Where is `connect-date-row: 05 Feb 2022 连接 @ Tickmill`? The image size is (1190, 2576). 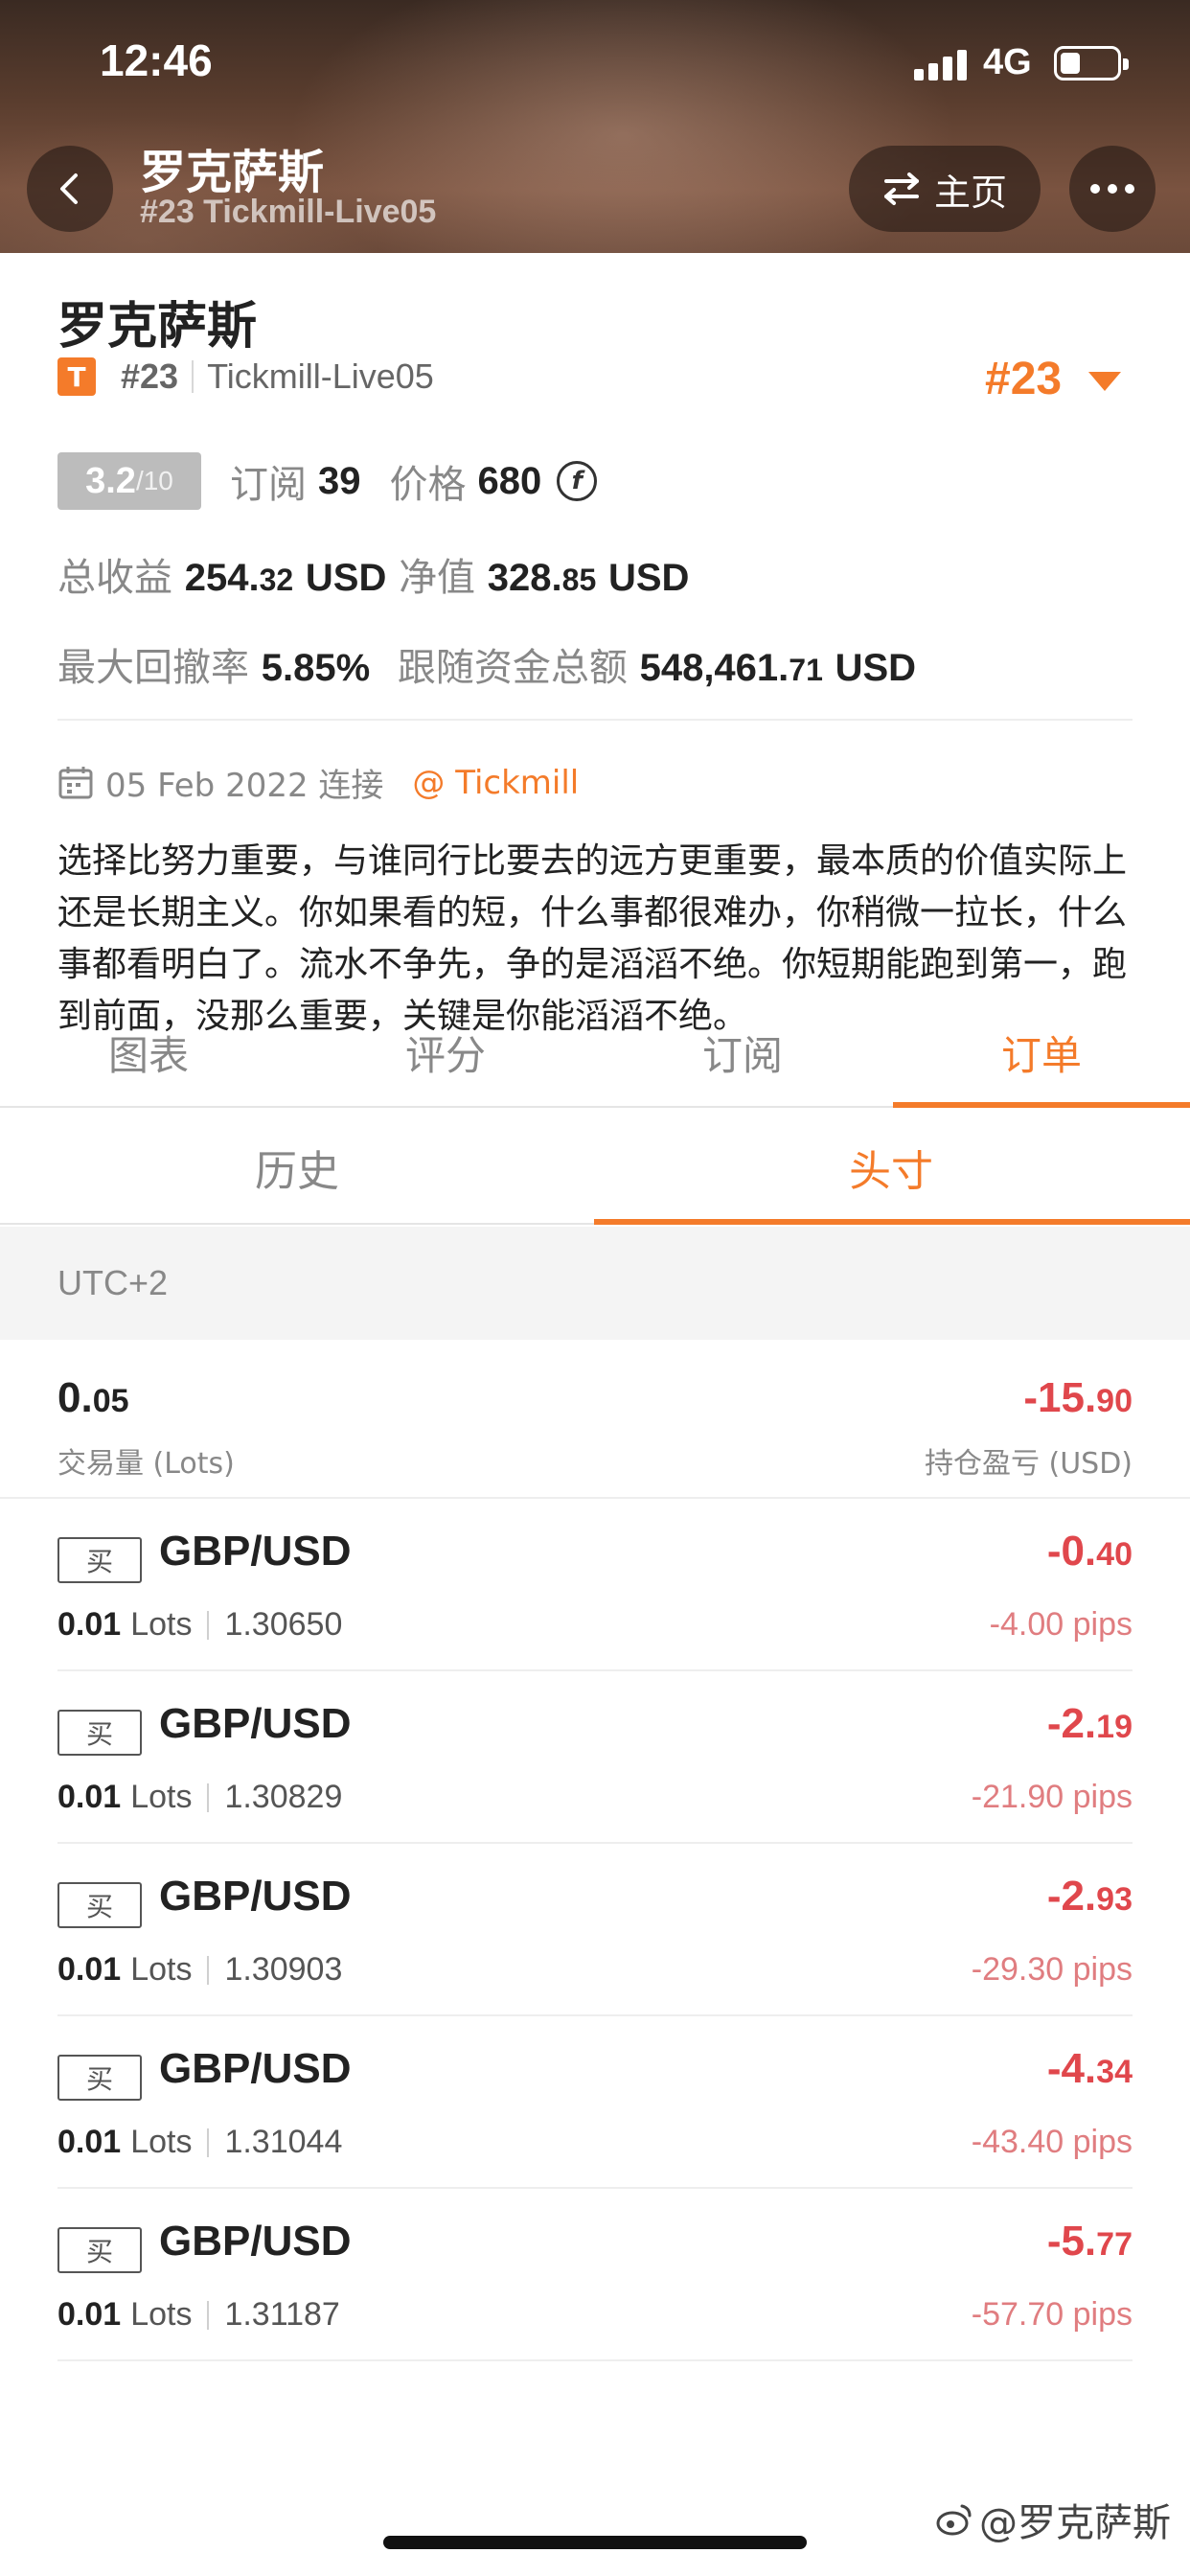 connect-date-row: 05 Feb 2022 连接 @ Tickmill is located at coordinates (318, 782).